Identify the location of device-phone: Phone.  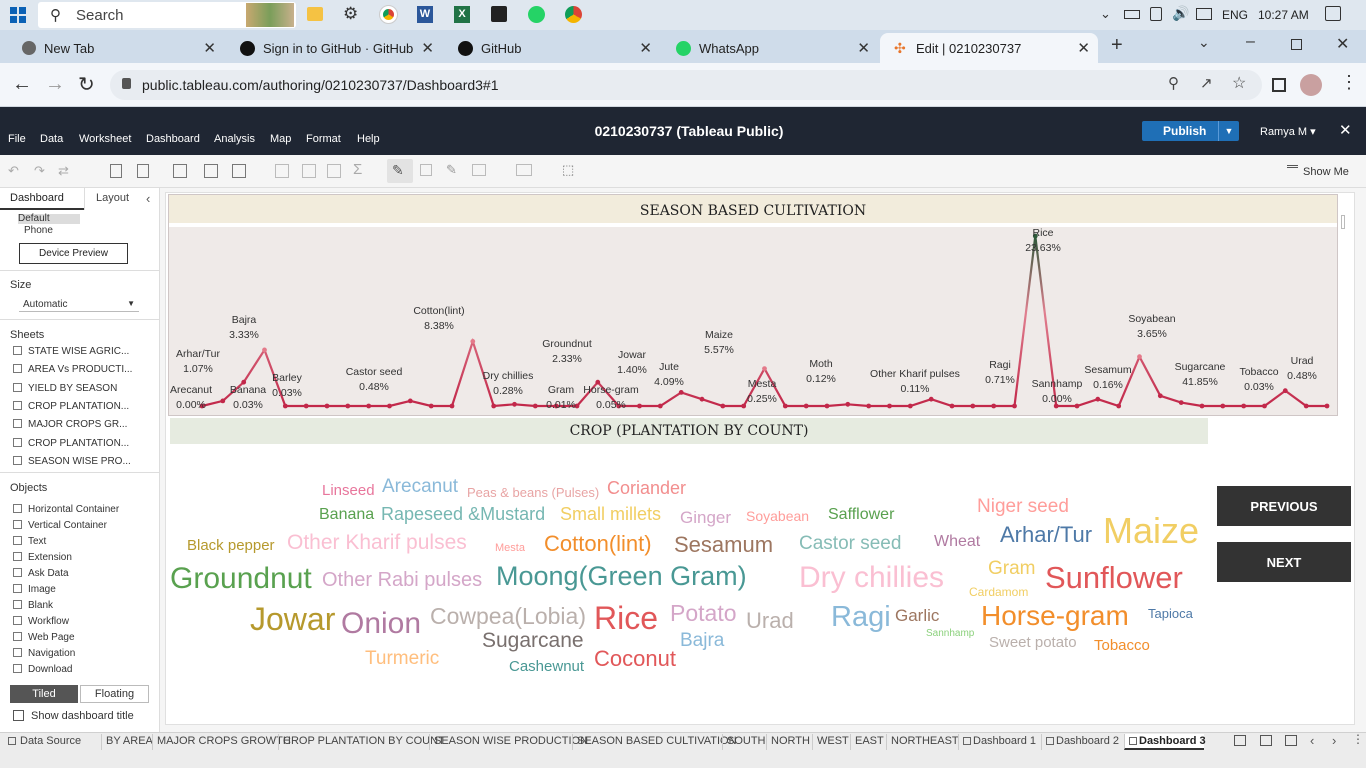
(38, 230).